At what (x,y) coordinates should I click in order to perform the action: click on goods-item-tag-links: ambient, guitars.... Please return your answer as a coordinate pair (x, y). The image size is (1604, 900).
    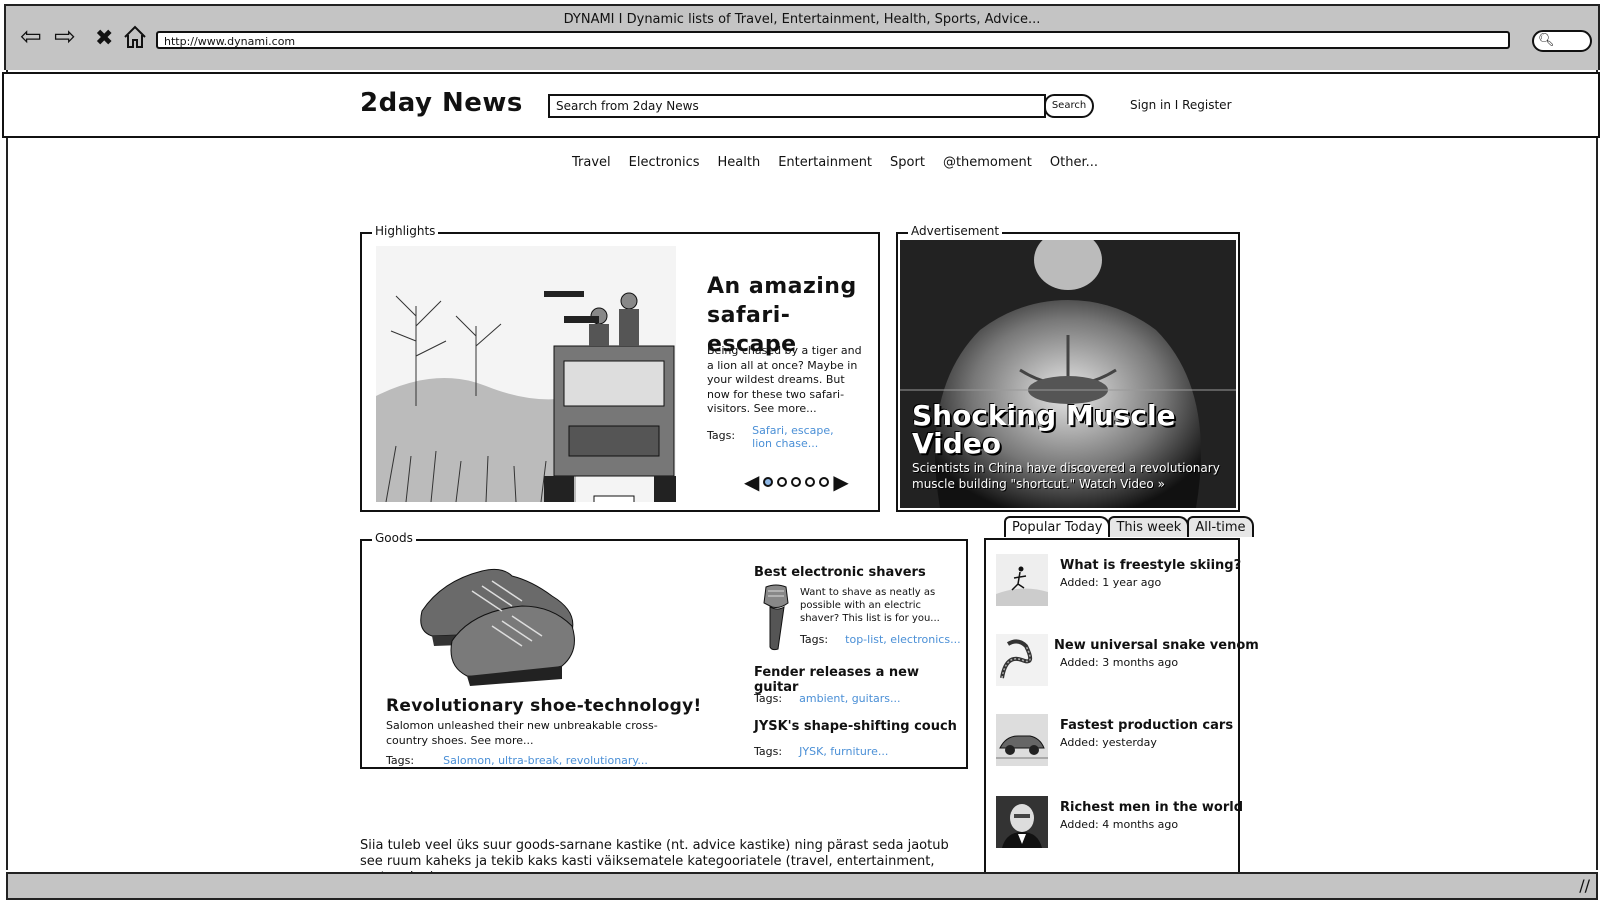
    Looking at the image, I should click on (849, 698).